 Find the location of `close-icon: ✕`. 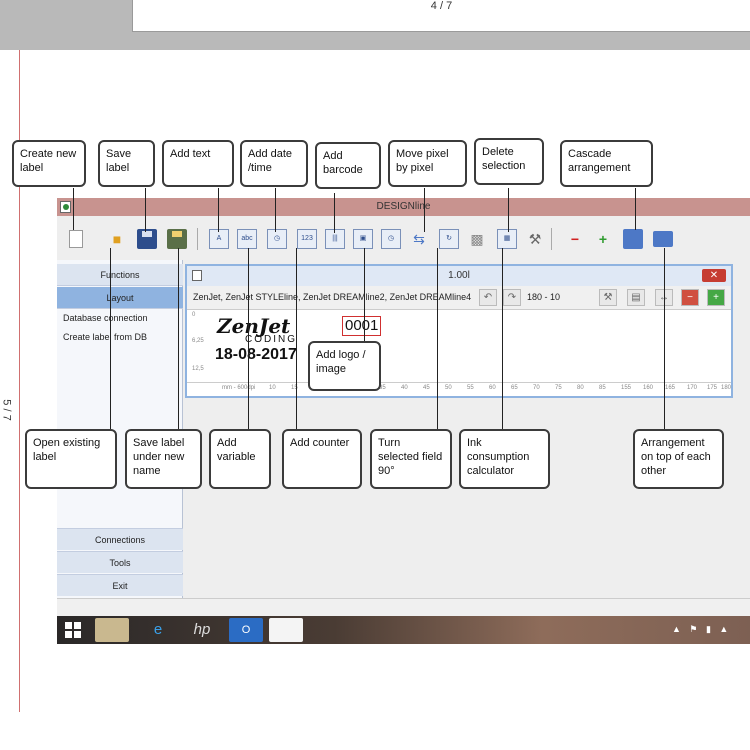

close-icon: ✕ is located at coordinates (714, 275).